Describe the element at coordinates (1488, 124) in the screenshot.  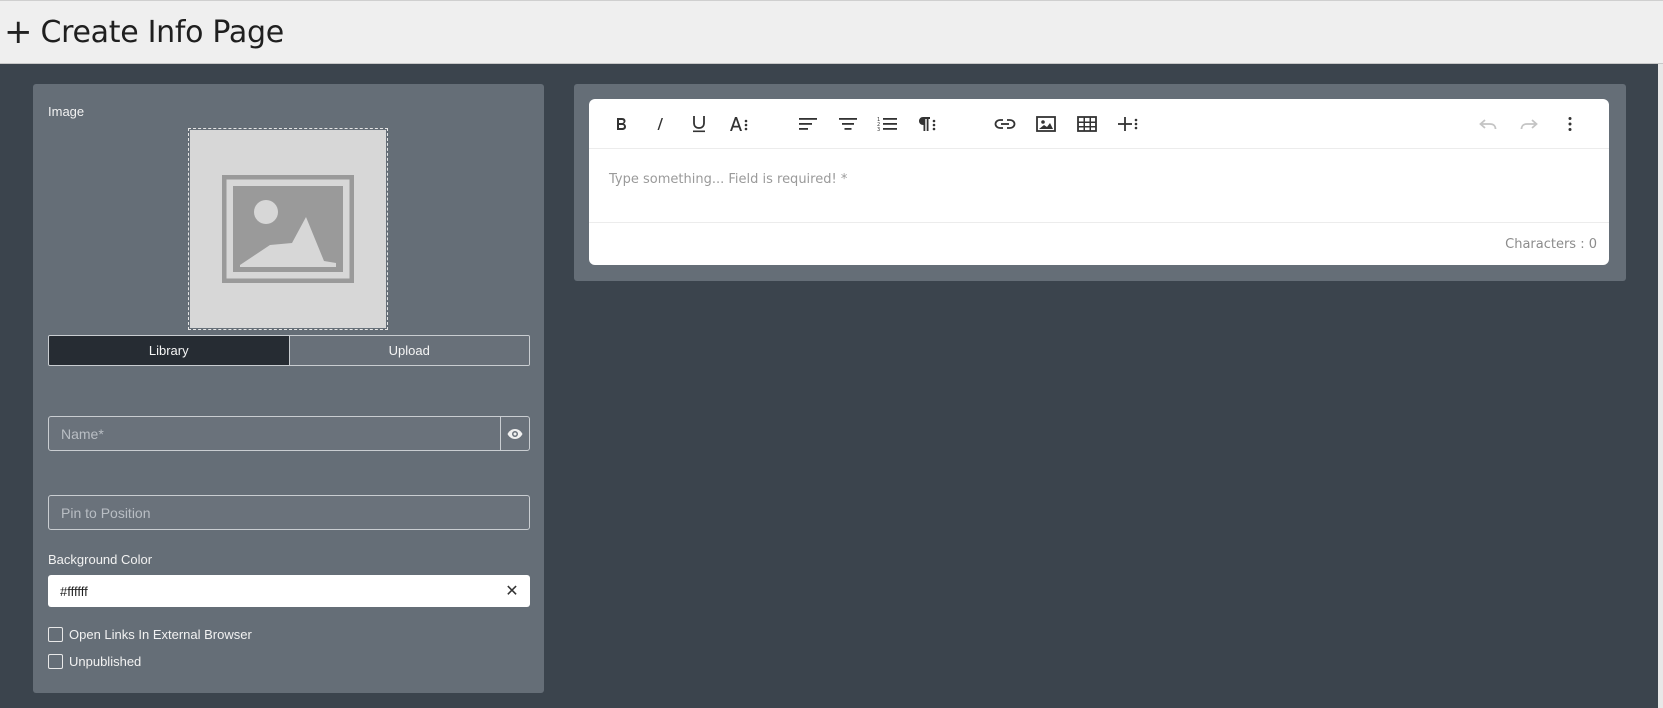
I see `undo-icon` at that location.